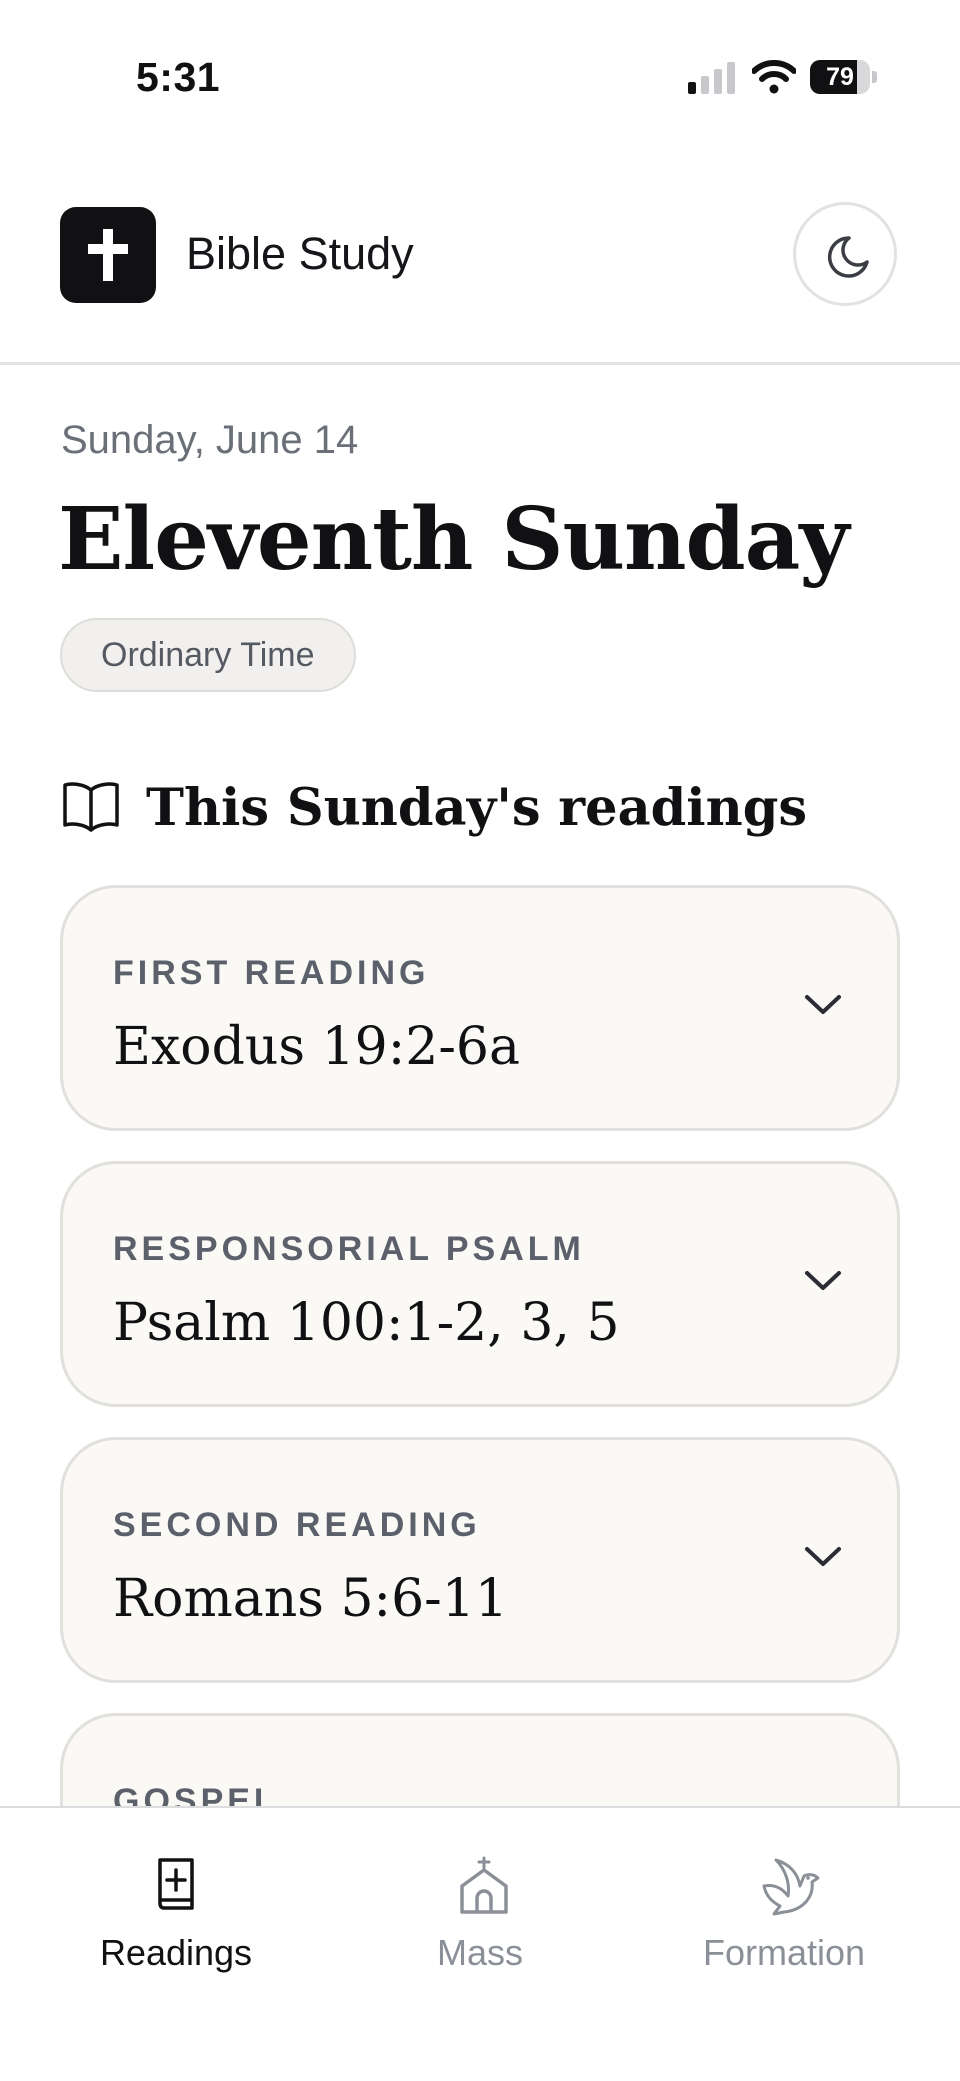 This screenshot has height=2081, width=960. I want to click on wifi-icon, so click(774, 77).